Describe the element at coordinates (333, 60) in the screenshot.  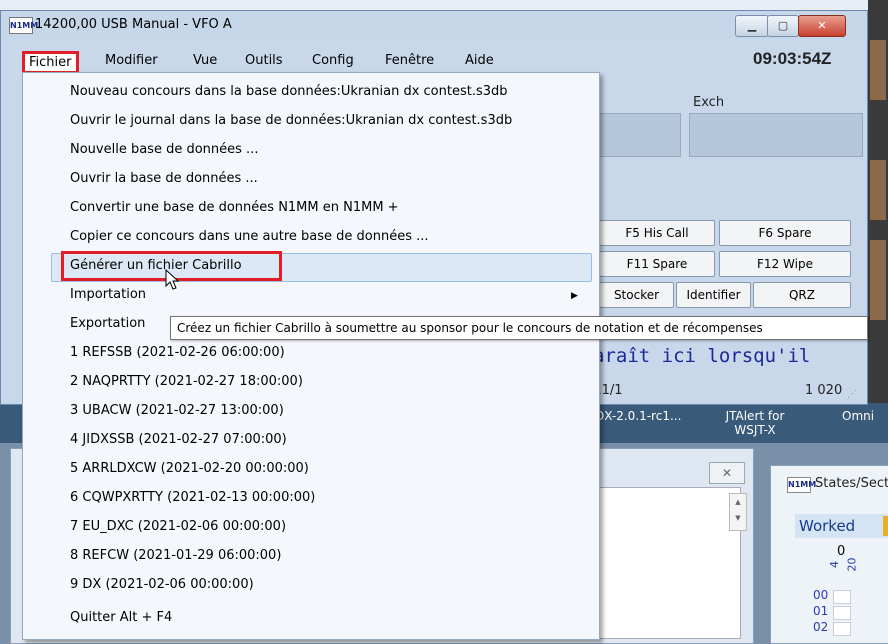
I see `menu-config: Config` at that location.